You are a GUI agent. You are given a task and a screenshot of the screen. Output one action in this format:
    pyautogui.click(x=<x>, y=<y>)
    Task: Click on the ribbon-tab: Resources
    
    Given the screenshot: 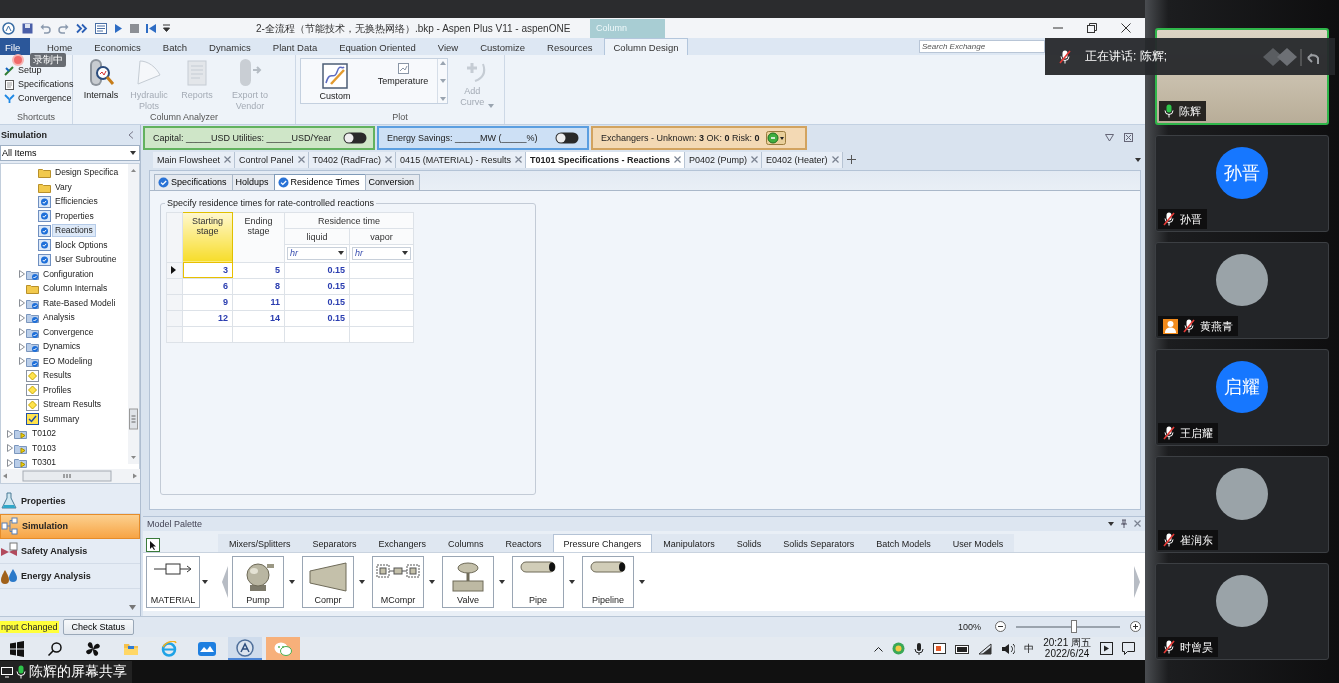 What is the action you would take?
    pyautogui.click(x=570, y=46)
    